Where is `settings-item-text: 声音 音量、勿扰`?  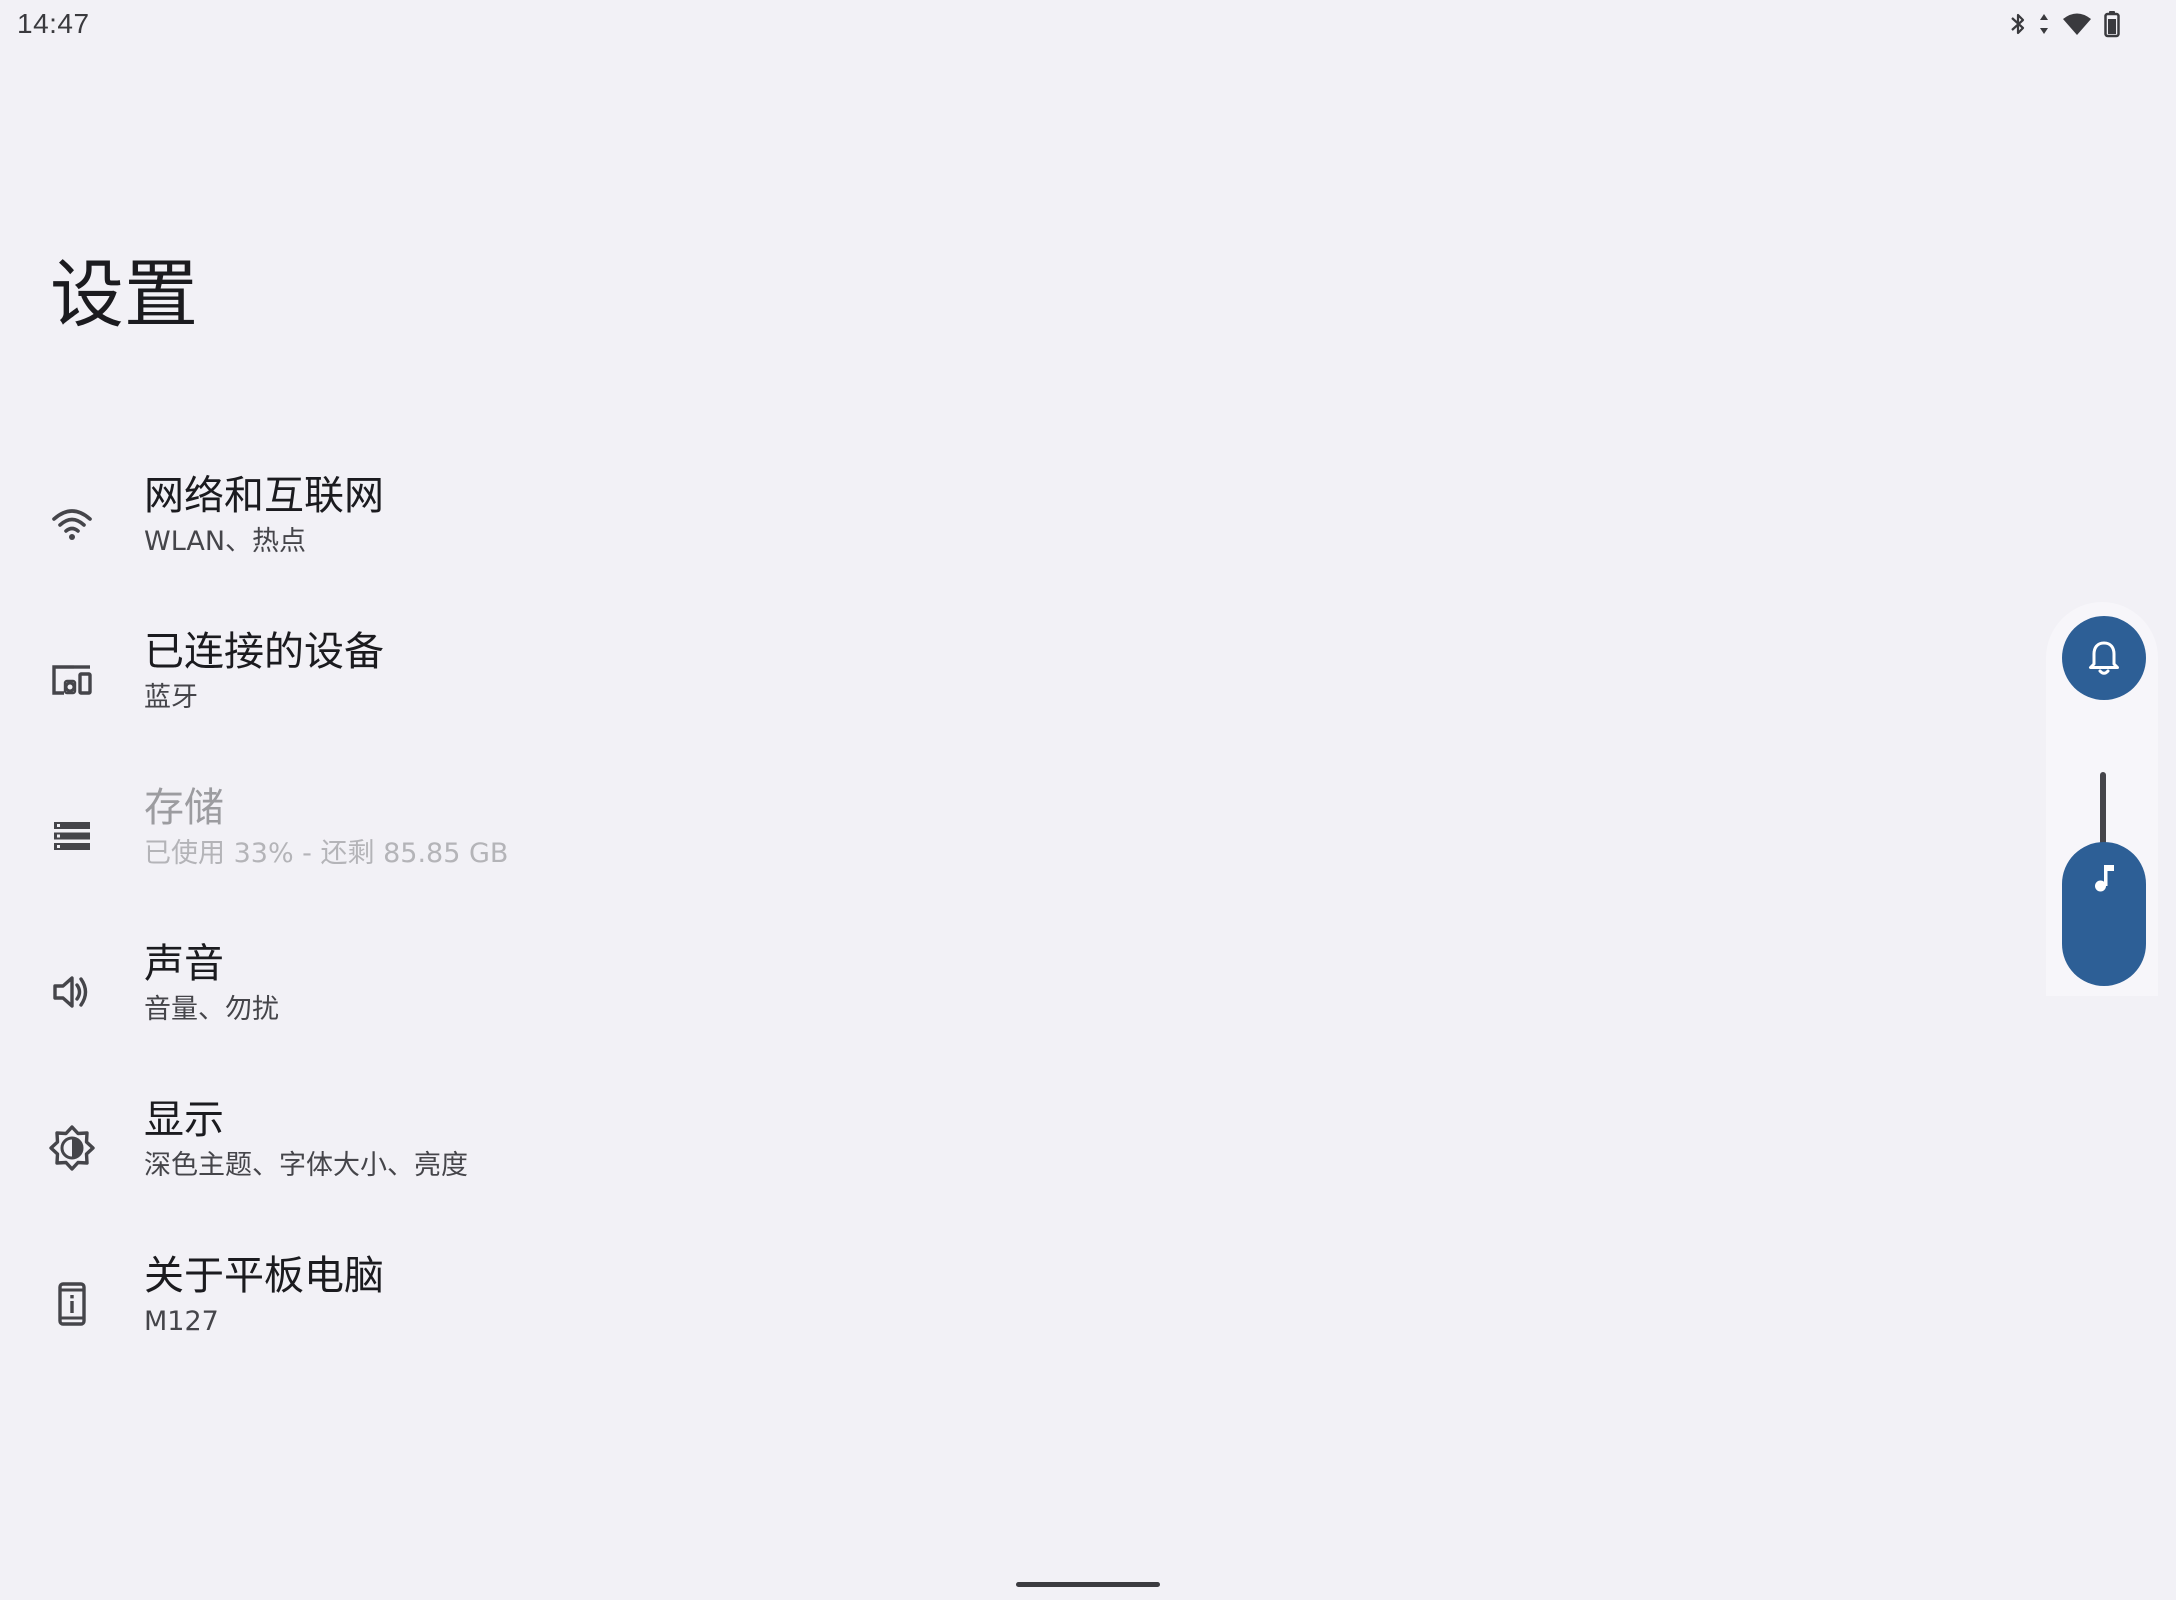
settings-item-text: 声音 音量、勿扰 is located at coordinates (211, 983).